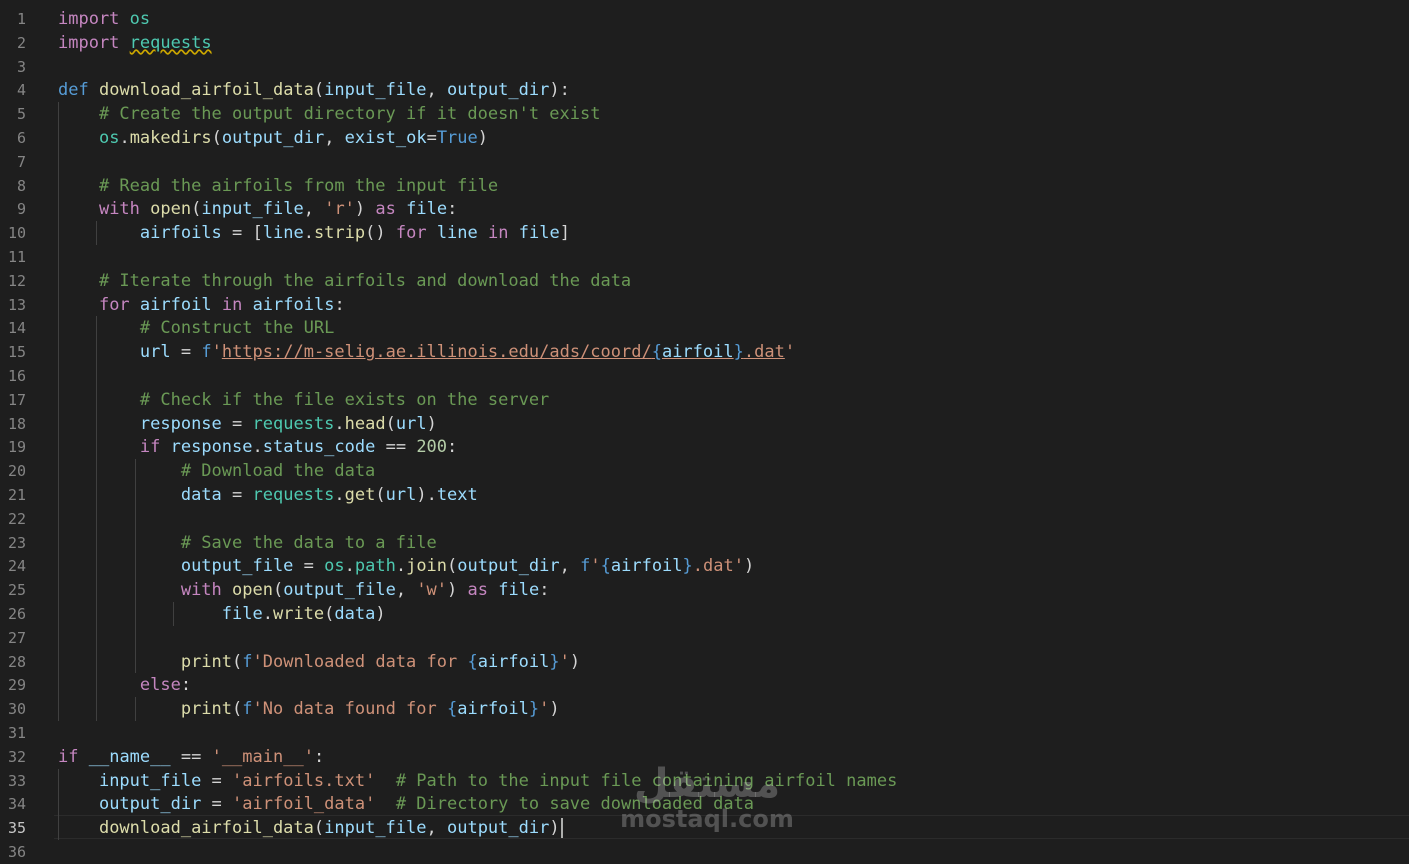 The width and height of the screenshot is (1409, 864). I want to click on code-token: ,, so click(406, 590).